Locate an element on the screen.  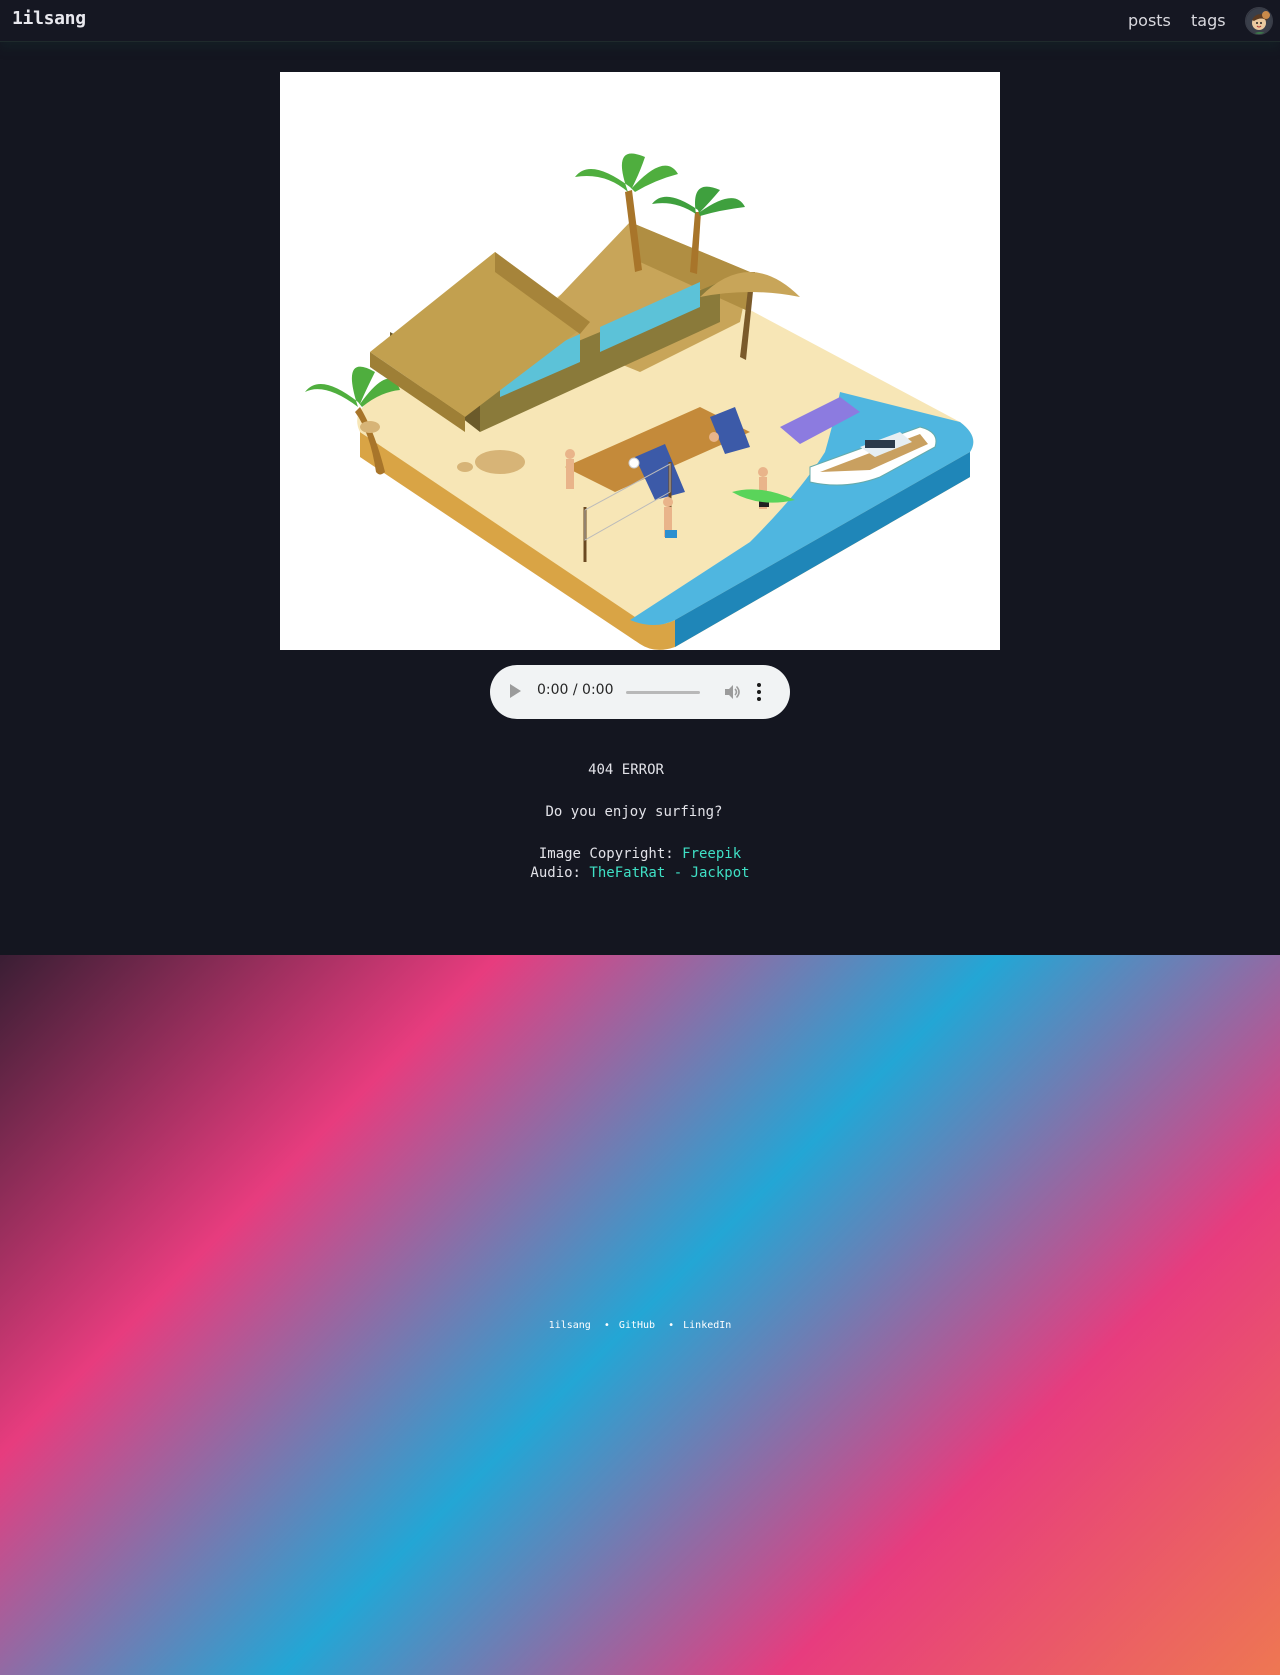
footer-link-github: GitHub is located at coordinates (637, 1325).